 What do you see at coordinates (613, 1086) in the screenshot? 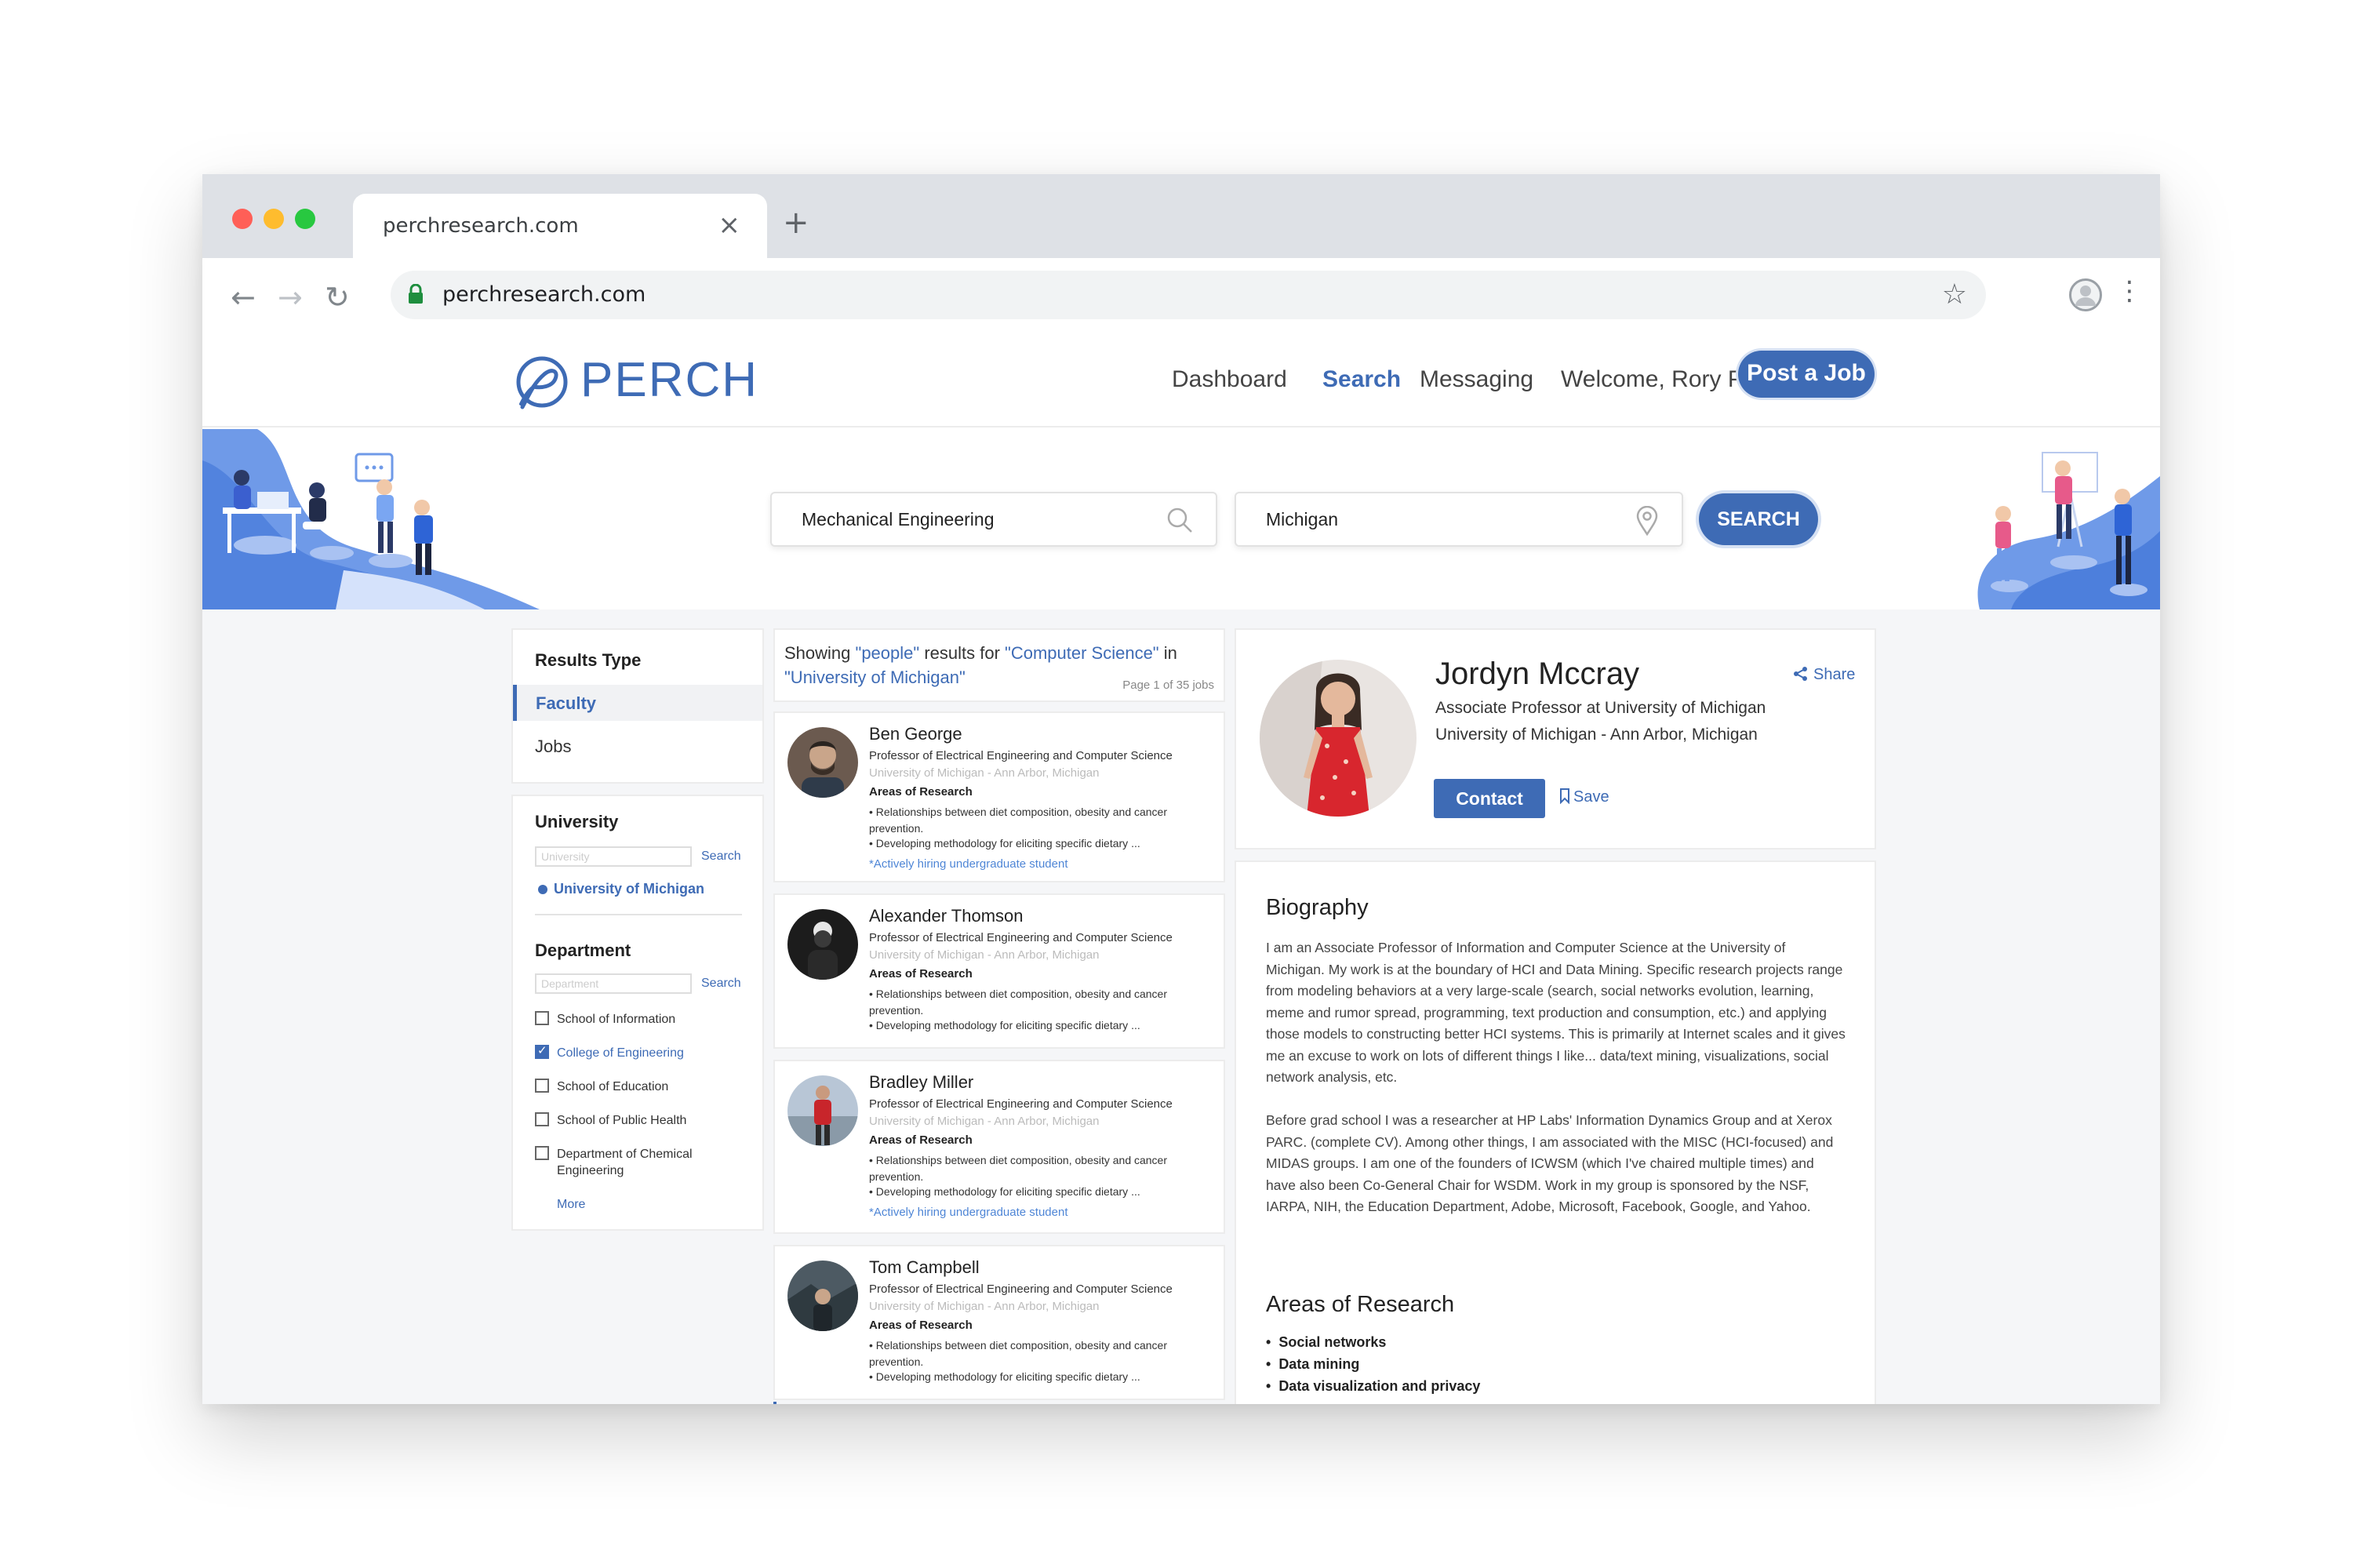
I see `department-option-label: School of Education` at bounding box center [613, 1086].